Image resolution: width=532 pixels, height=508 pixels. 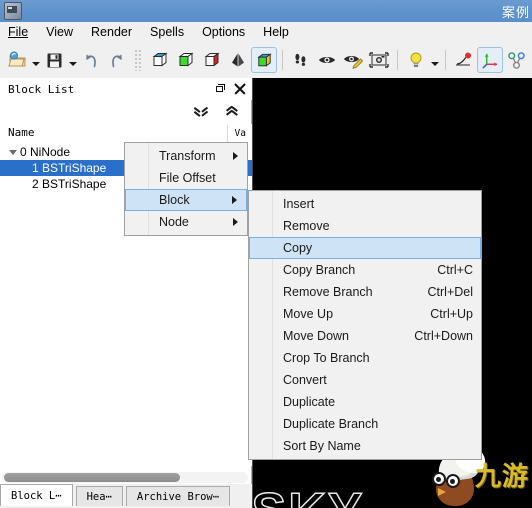 I want to click on menu-item-label: Remove, so click(x=306, y=226).